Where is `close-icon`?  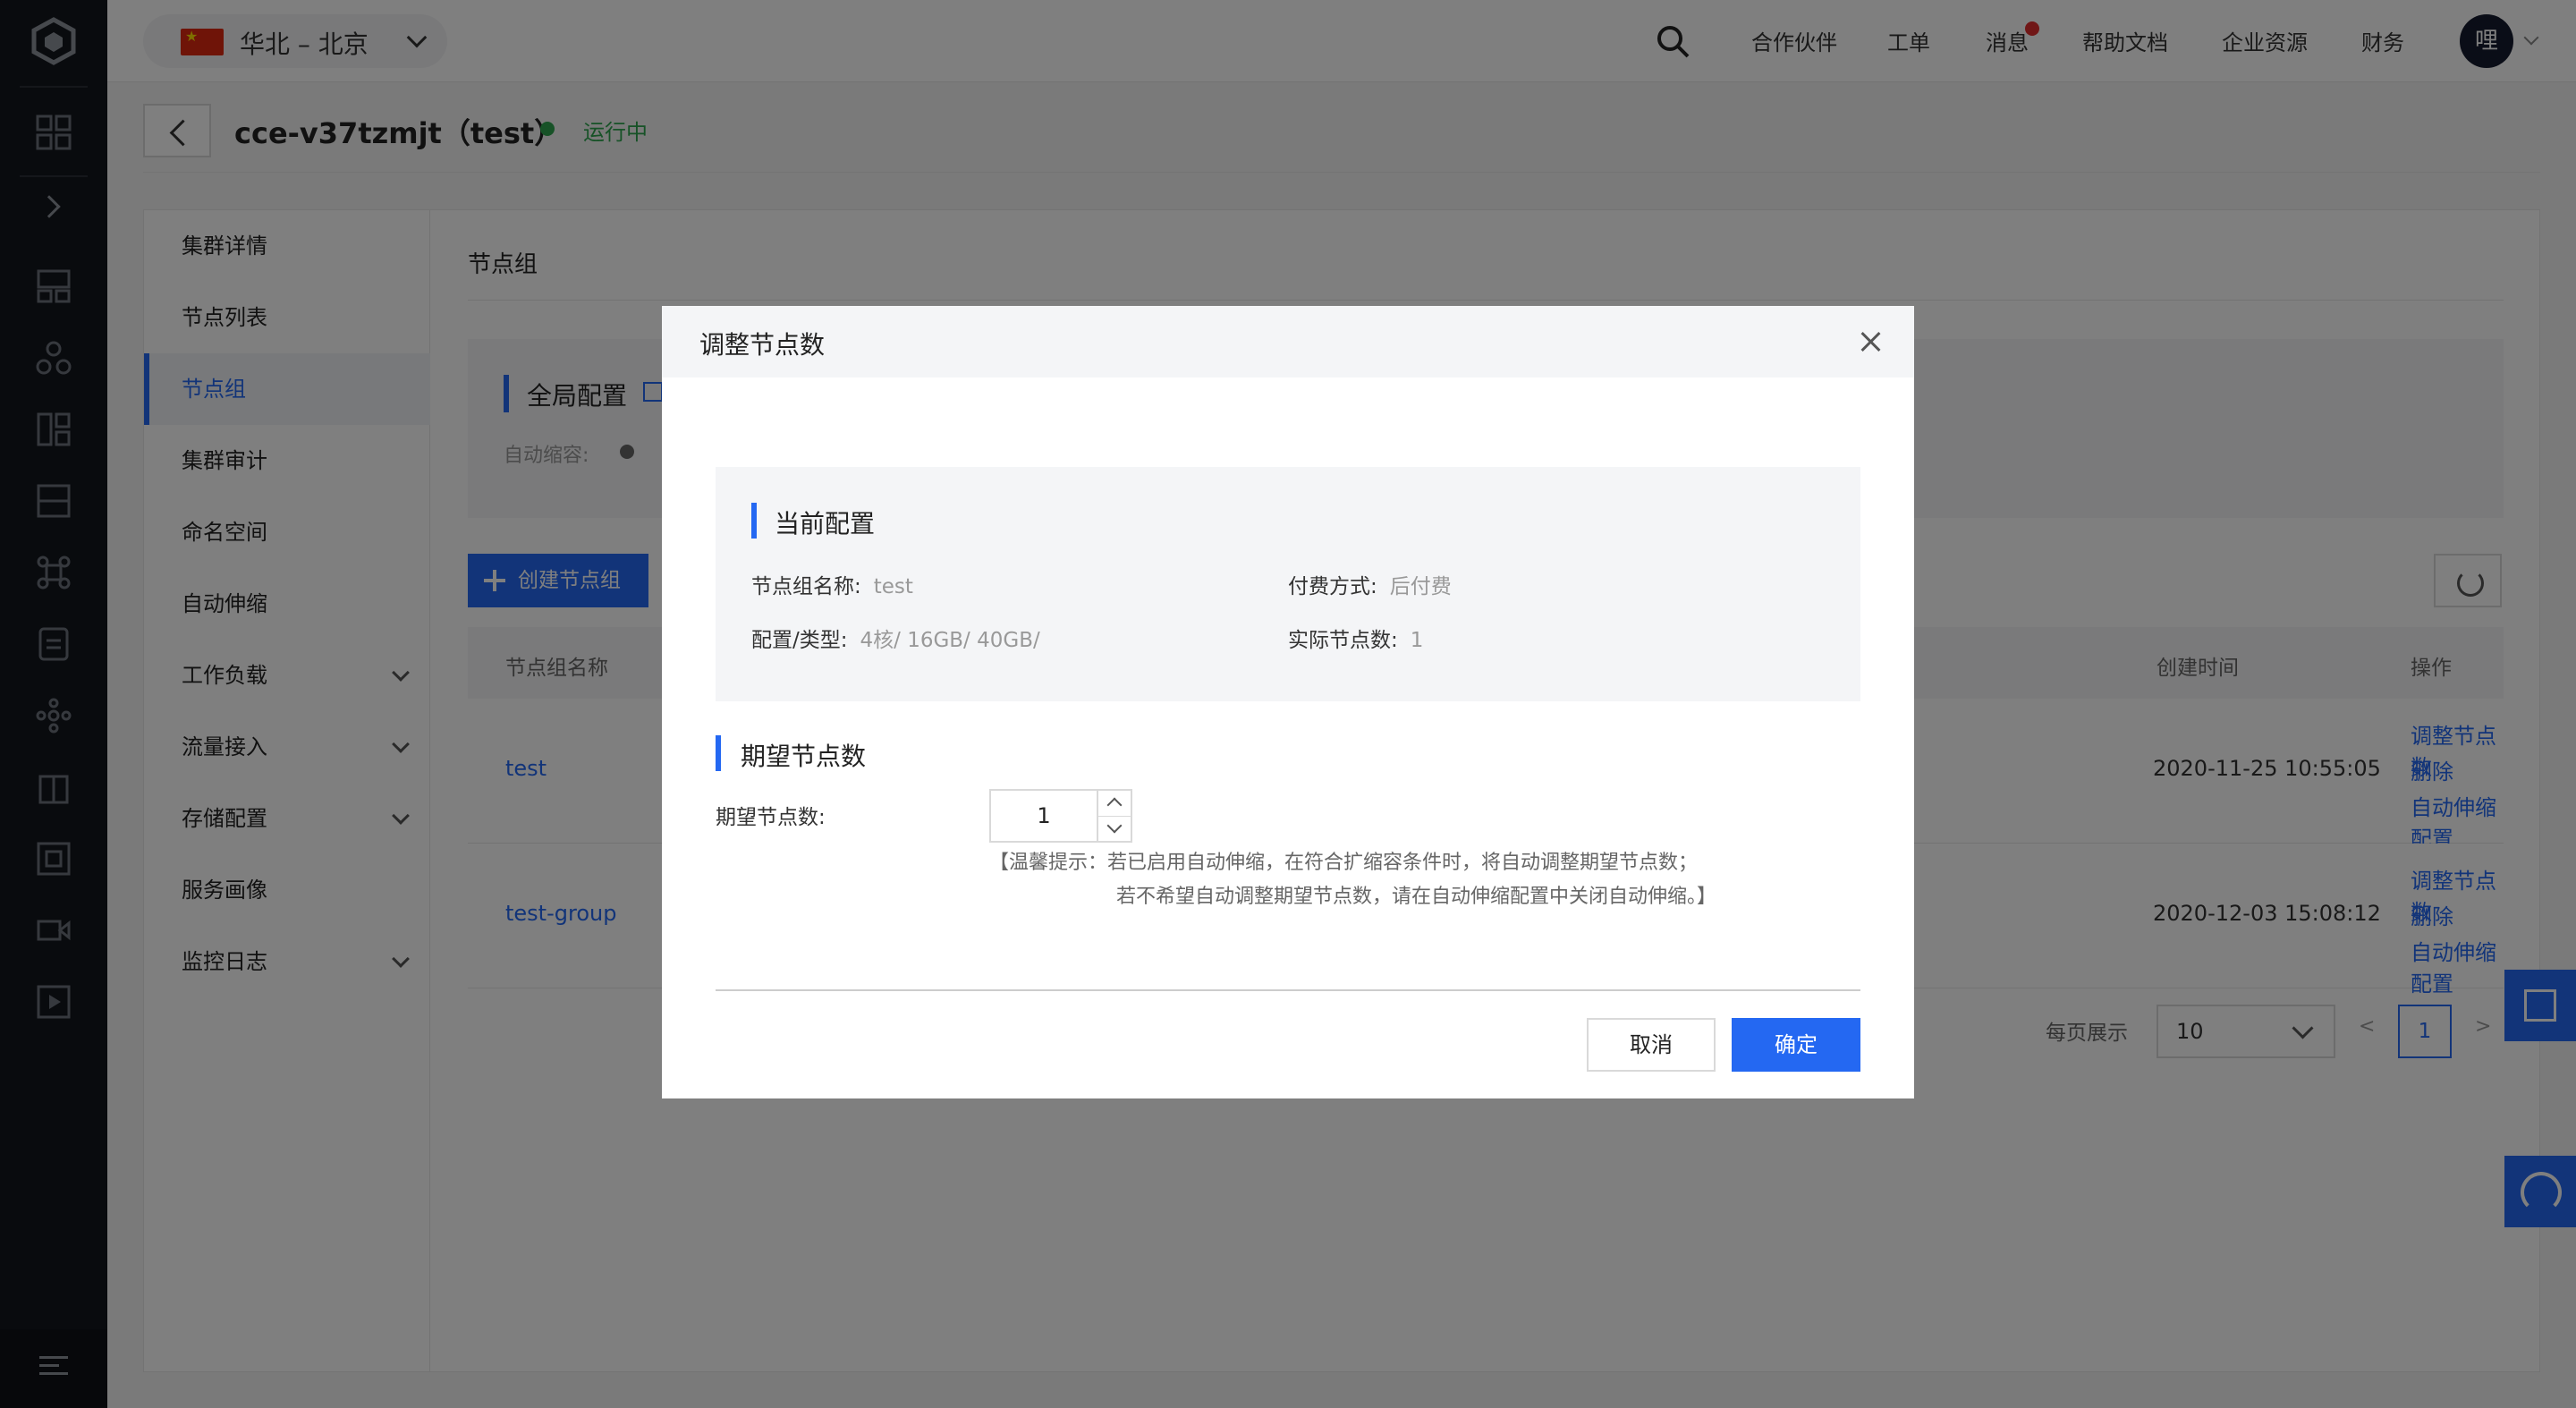 close-icon is located at coordinates (1871, 341).